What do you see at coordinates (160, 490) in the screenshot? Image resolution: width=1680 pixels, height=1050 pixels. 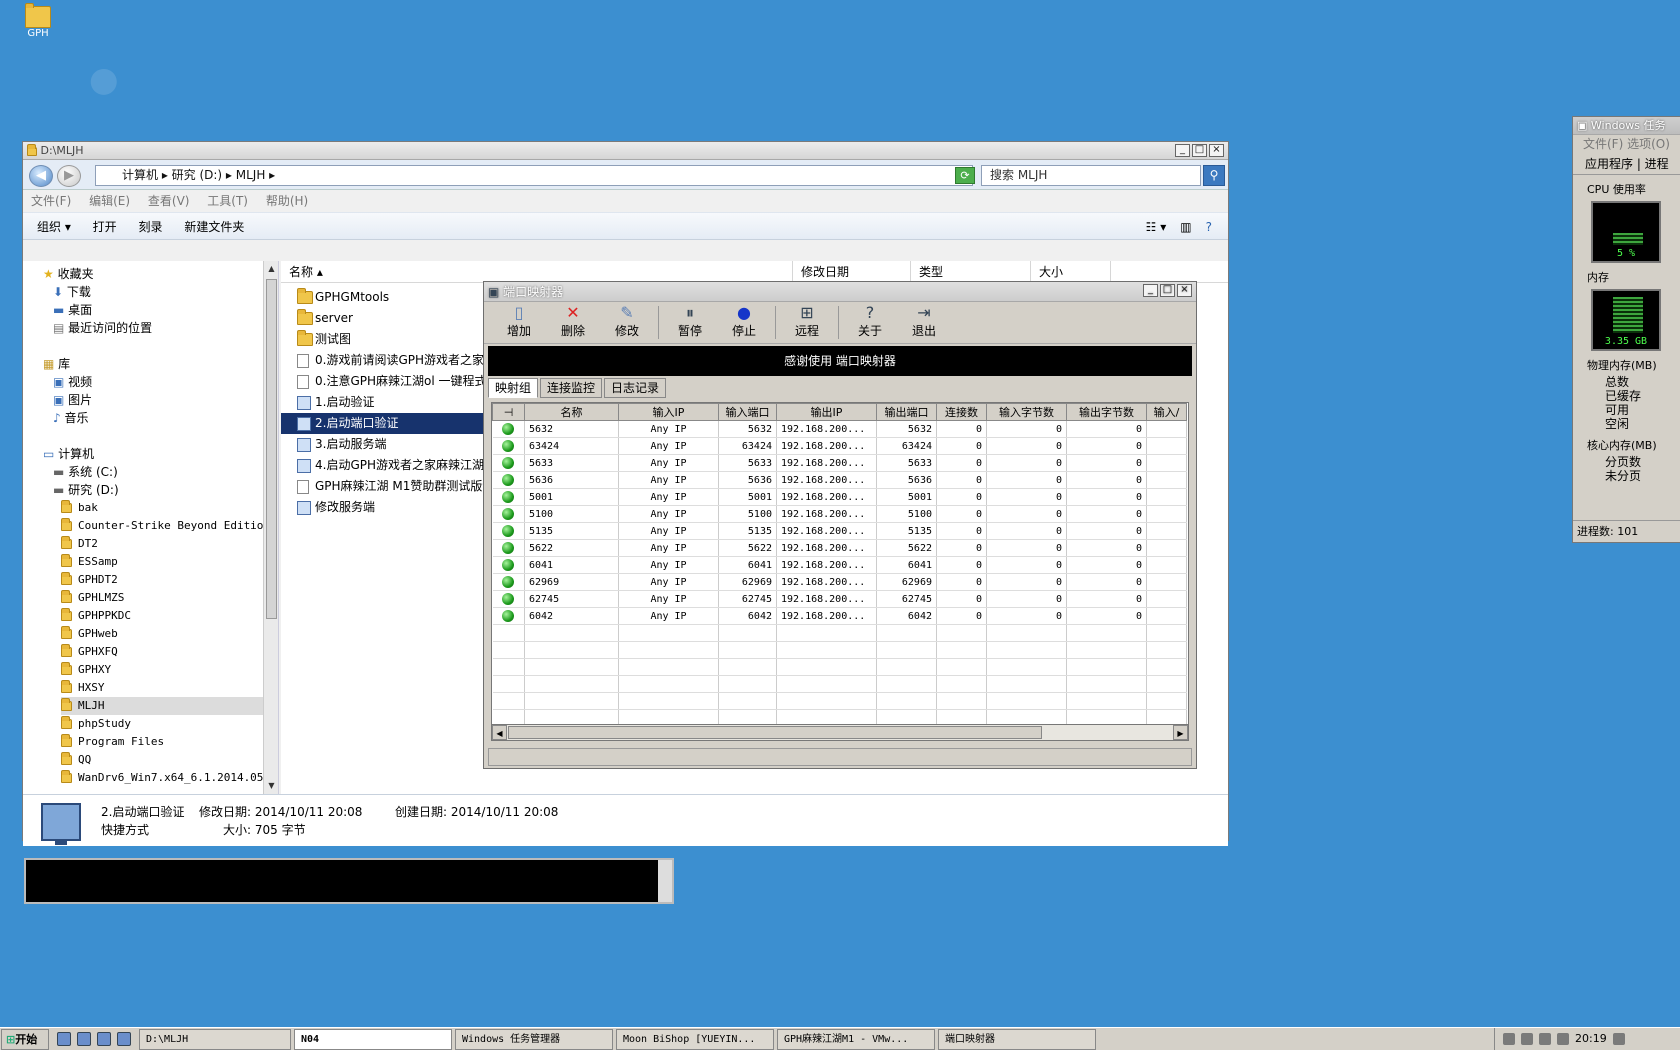 I see `nav-item-drive-d: ▬ 研究 (D:)` at bounding box center [160, 490].